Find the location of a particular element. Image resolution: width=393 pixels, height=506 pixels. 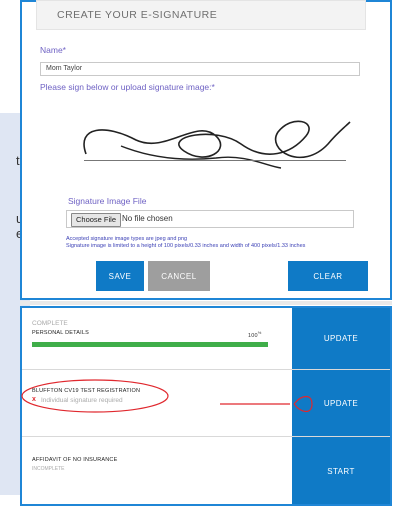

cancel-button: CANCEL is located at coordinates (179, 276).